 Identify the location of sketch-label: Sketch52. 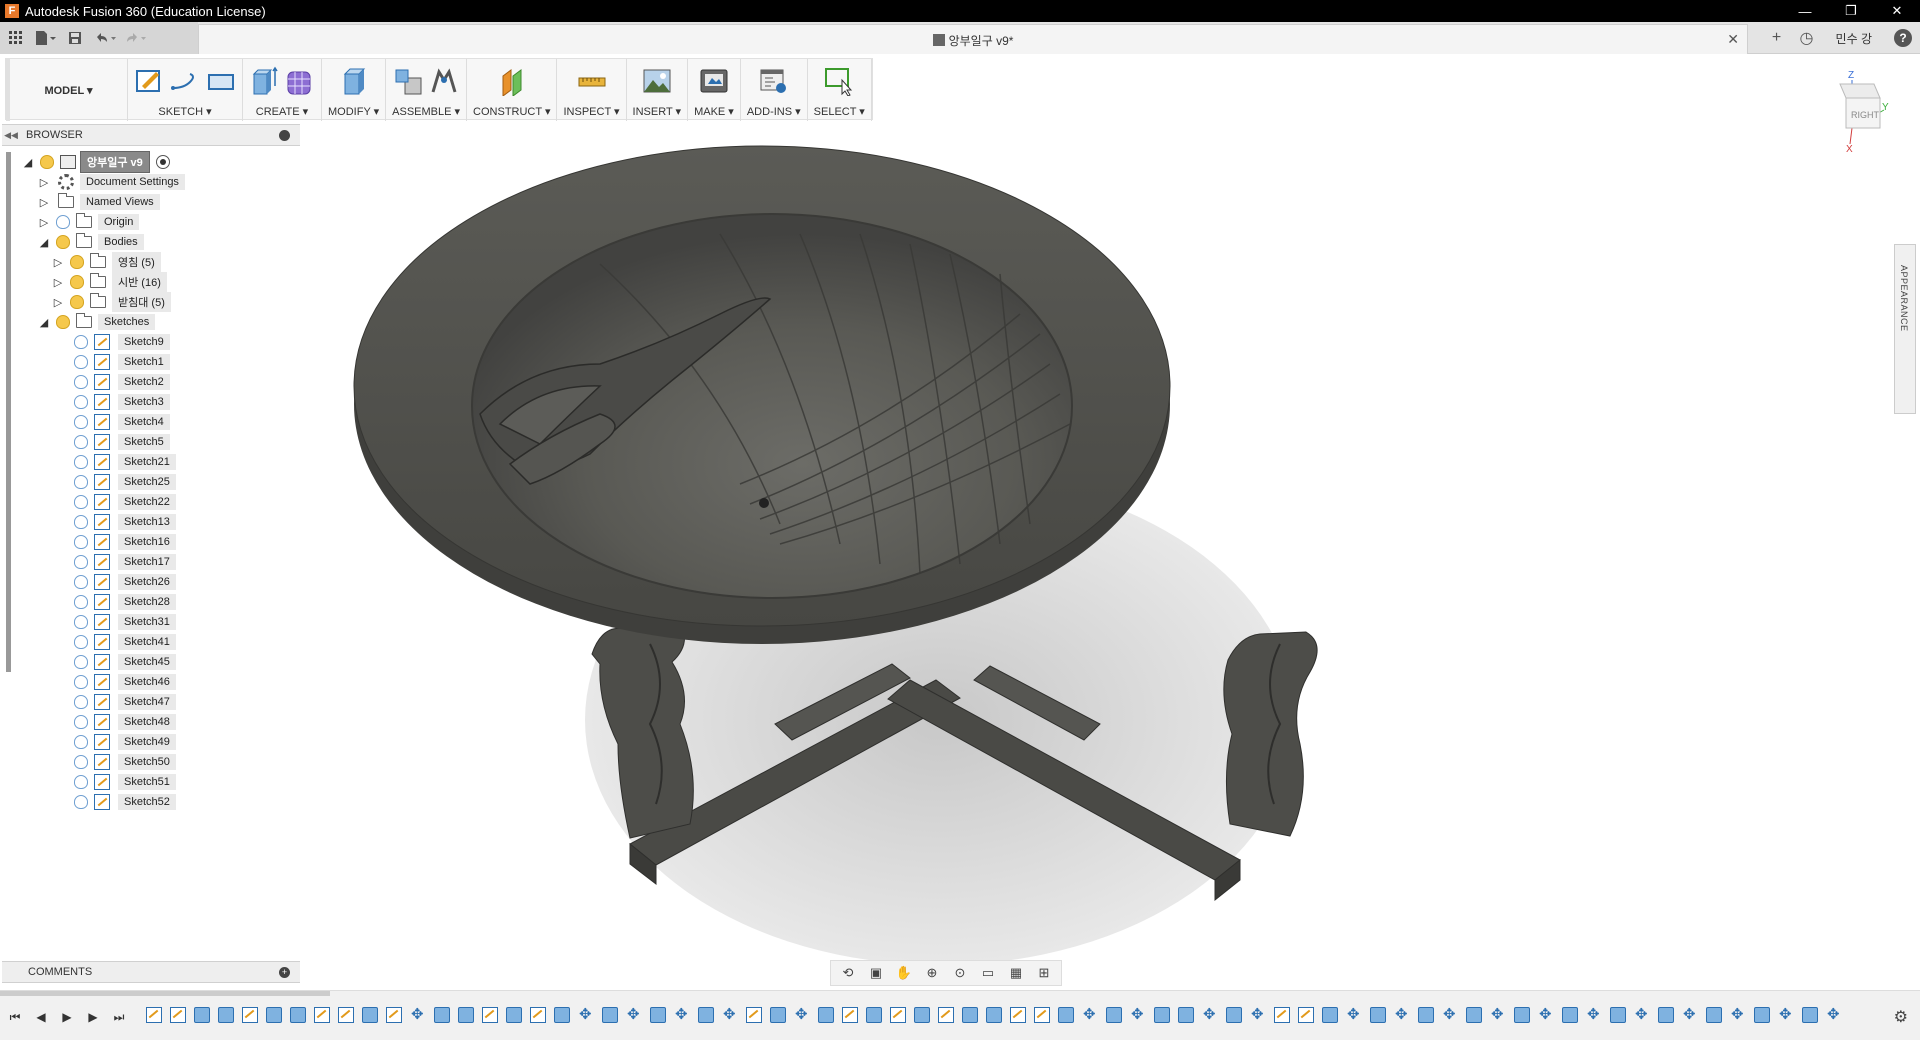
(147, 802).